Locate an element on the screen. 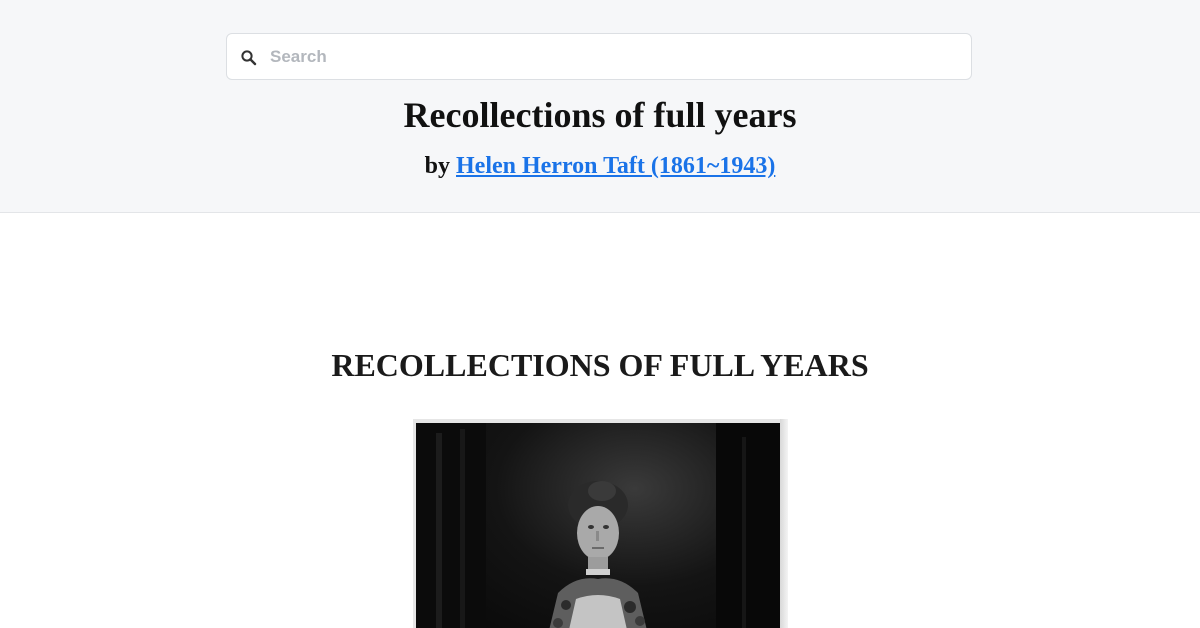 The height and width of the screenshot is (628, 1200). byline: by Helen Herron Taft (1861~1943) is located at coordinates (600, 166).